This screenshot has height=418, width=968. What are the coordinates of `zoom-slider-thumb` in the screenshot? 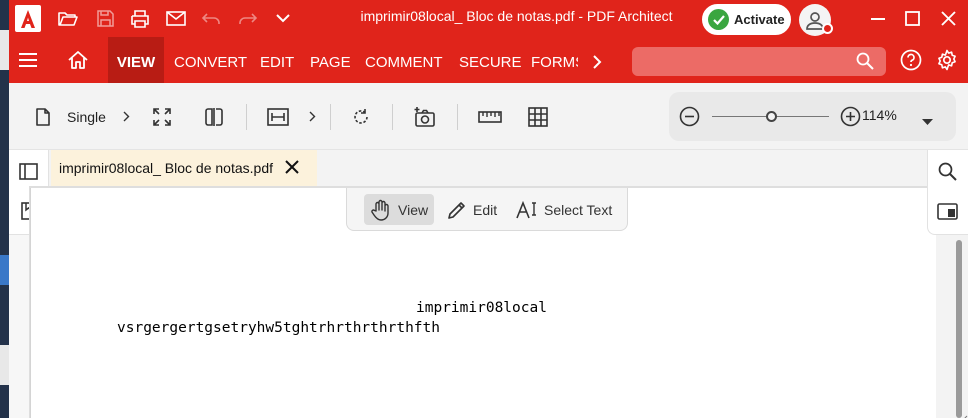 It's located at (771, 116).